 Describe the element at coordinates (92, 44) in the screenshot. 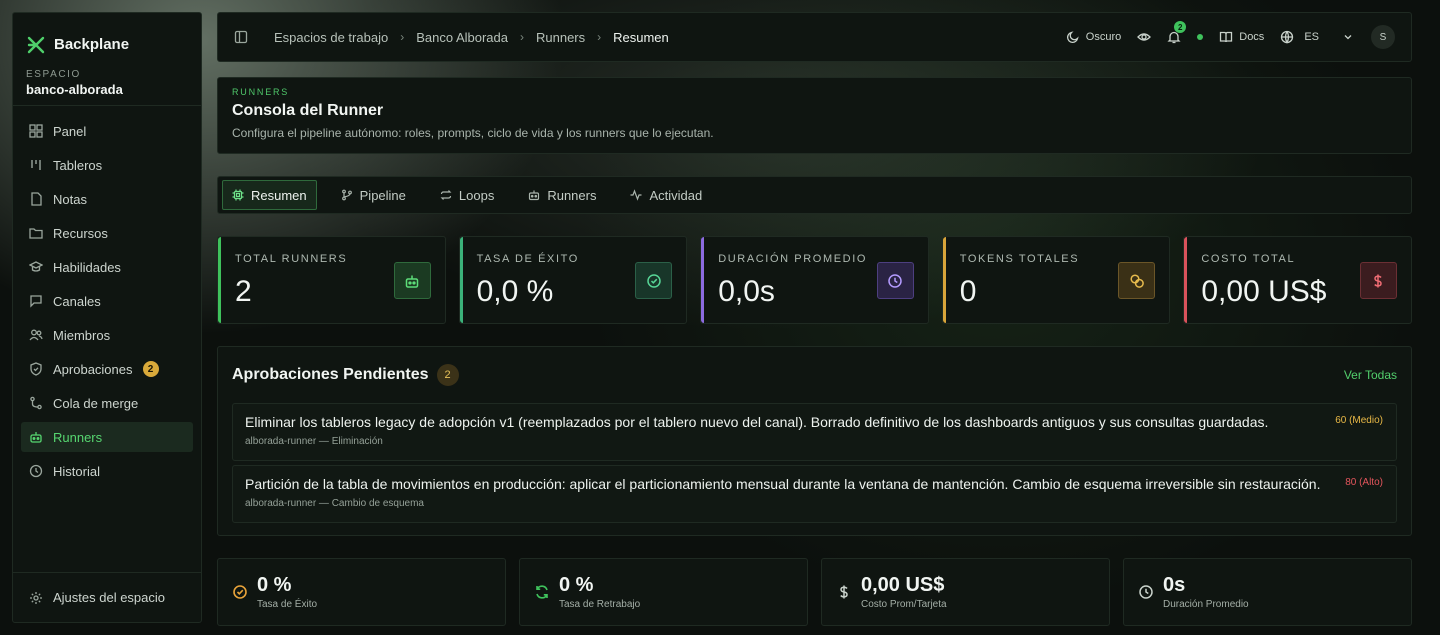

I see `brand-name: Backplane` at that location.